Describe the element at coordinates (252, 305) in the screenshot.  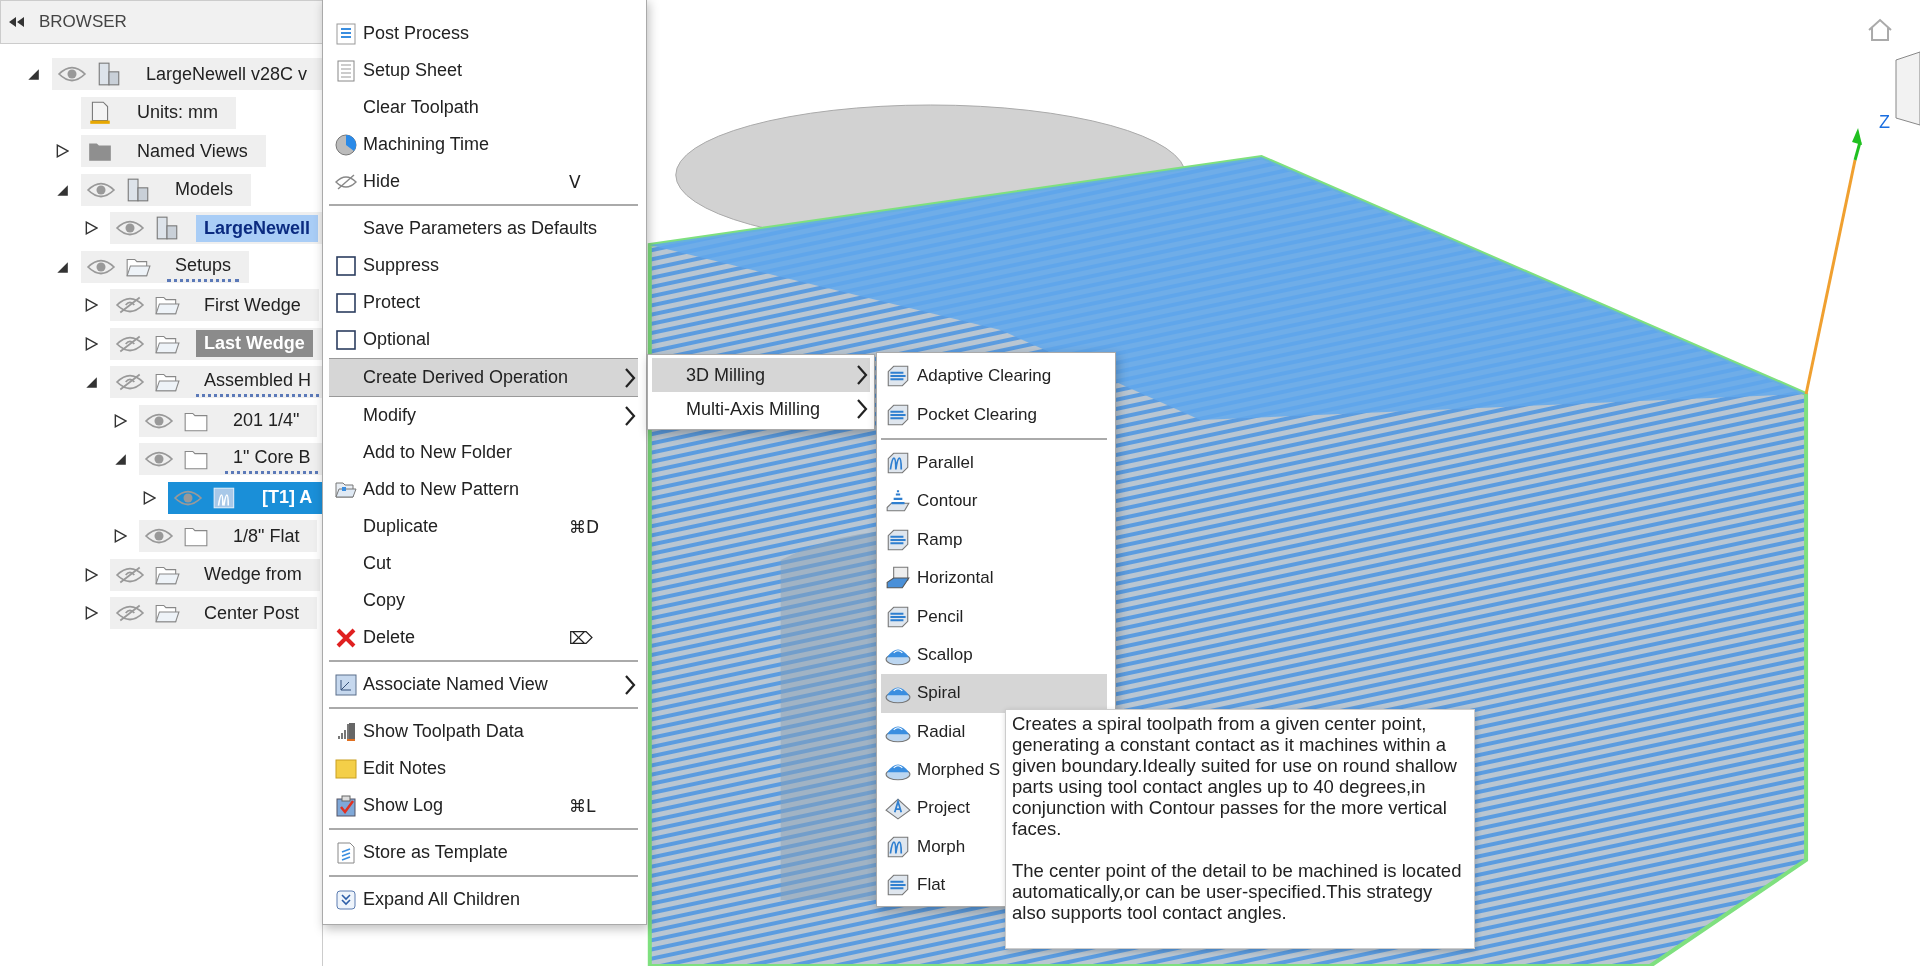
I see `tree-item-label: First Wedge` at that location.